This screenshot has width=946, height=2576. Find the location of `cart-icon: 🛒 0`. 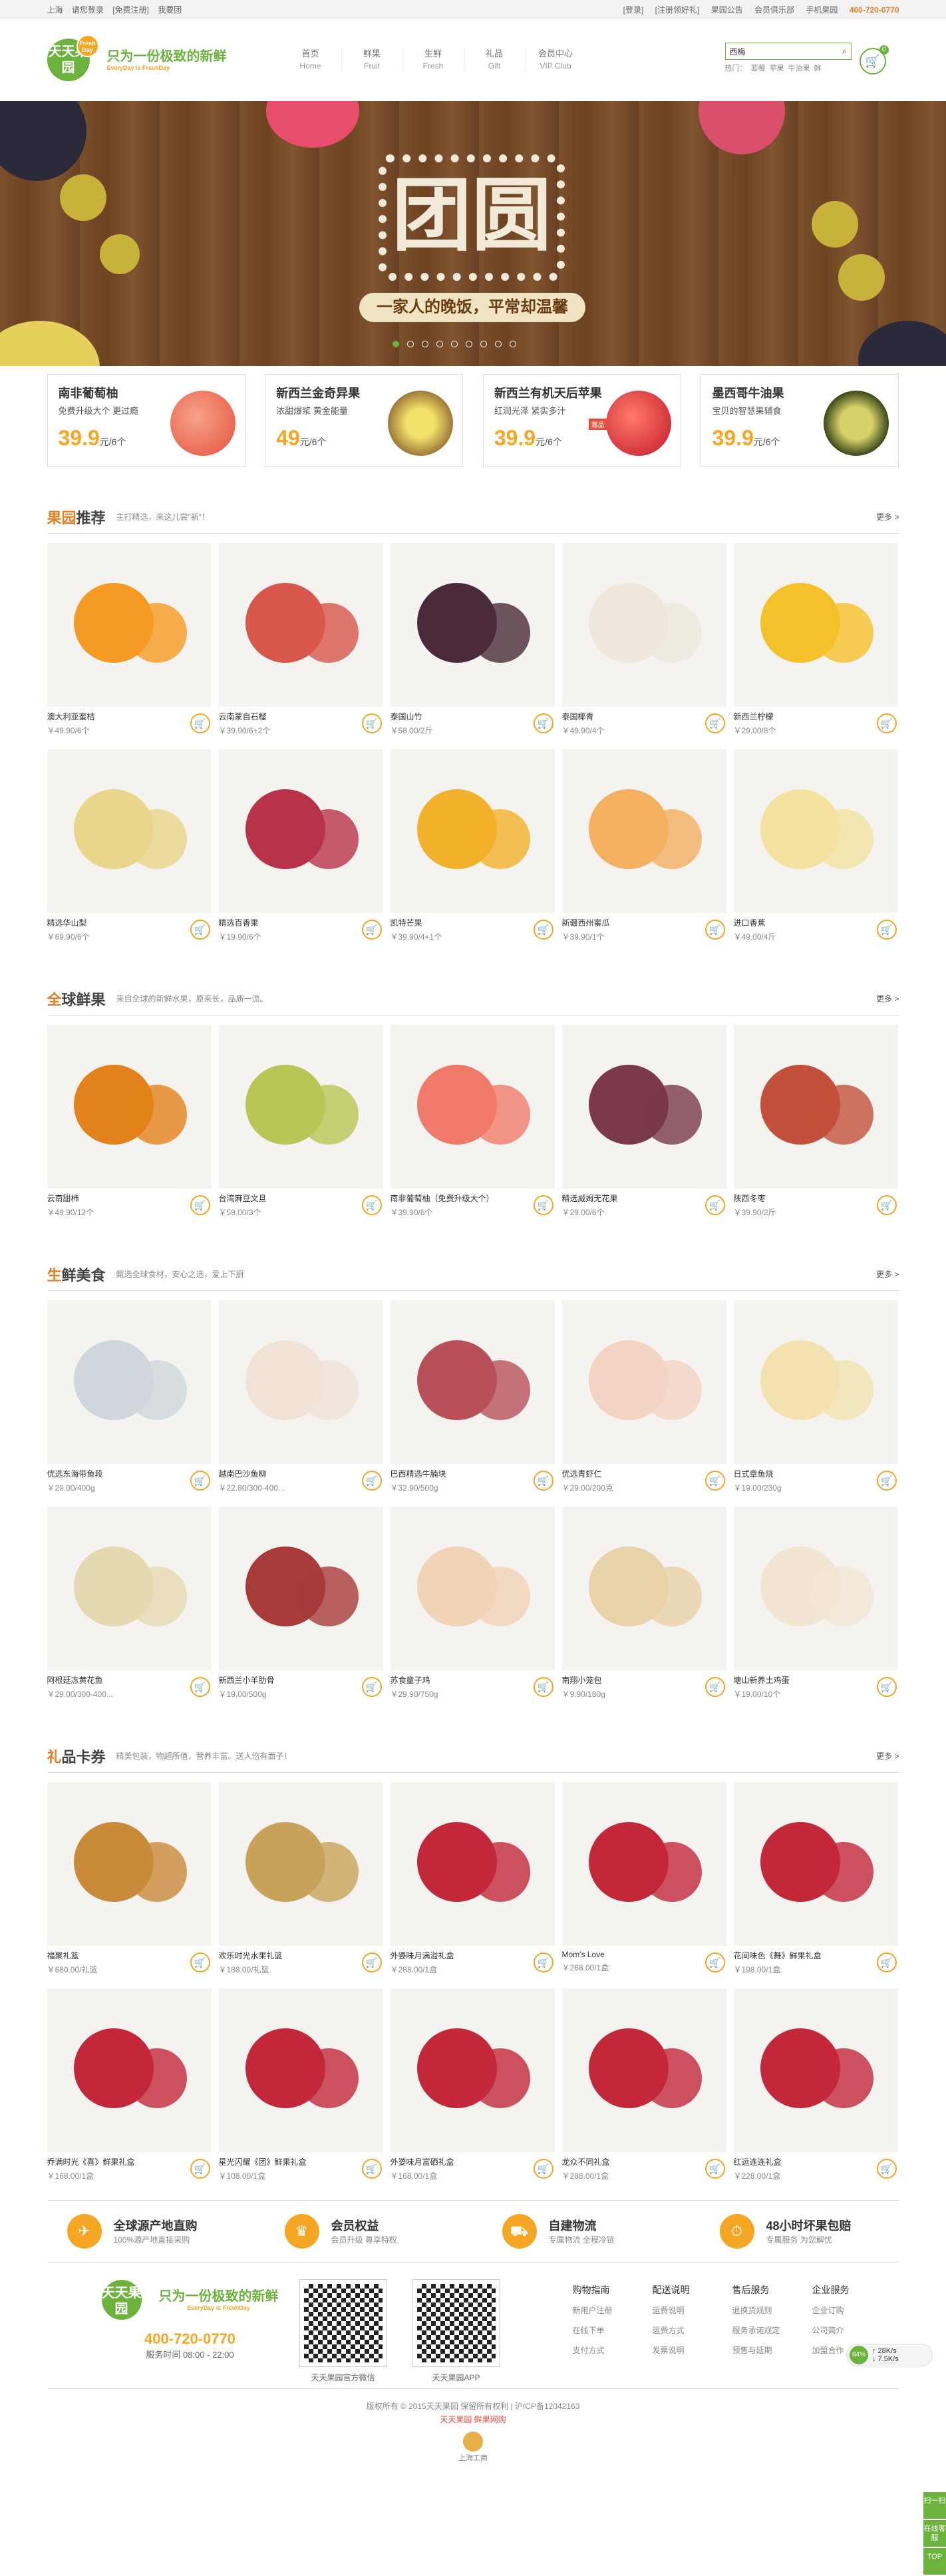

cart-icon: 🛒 0 is located at coordinates (874, 60).